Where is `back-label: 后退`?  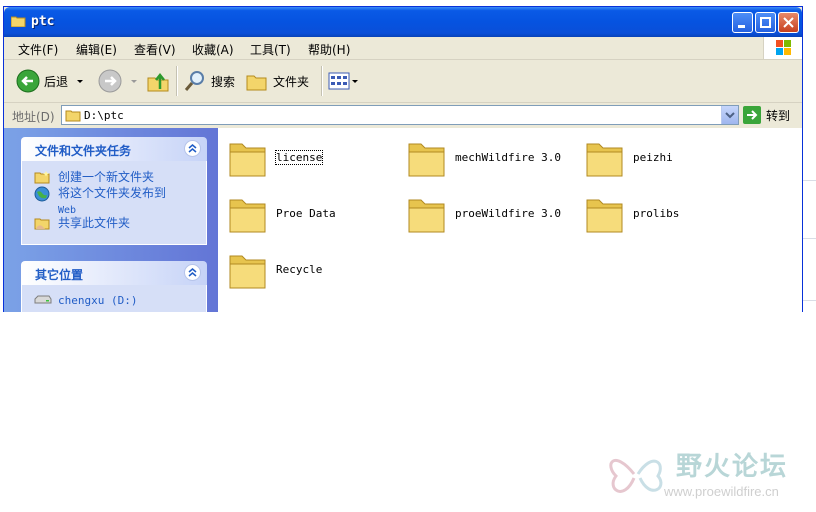
back-label: 后退 is located at coordinates (56, 81).